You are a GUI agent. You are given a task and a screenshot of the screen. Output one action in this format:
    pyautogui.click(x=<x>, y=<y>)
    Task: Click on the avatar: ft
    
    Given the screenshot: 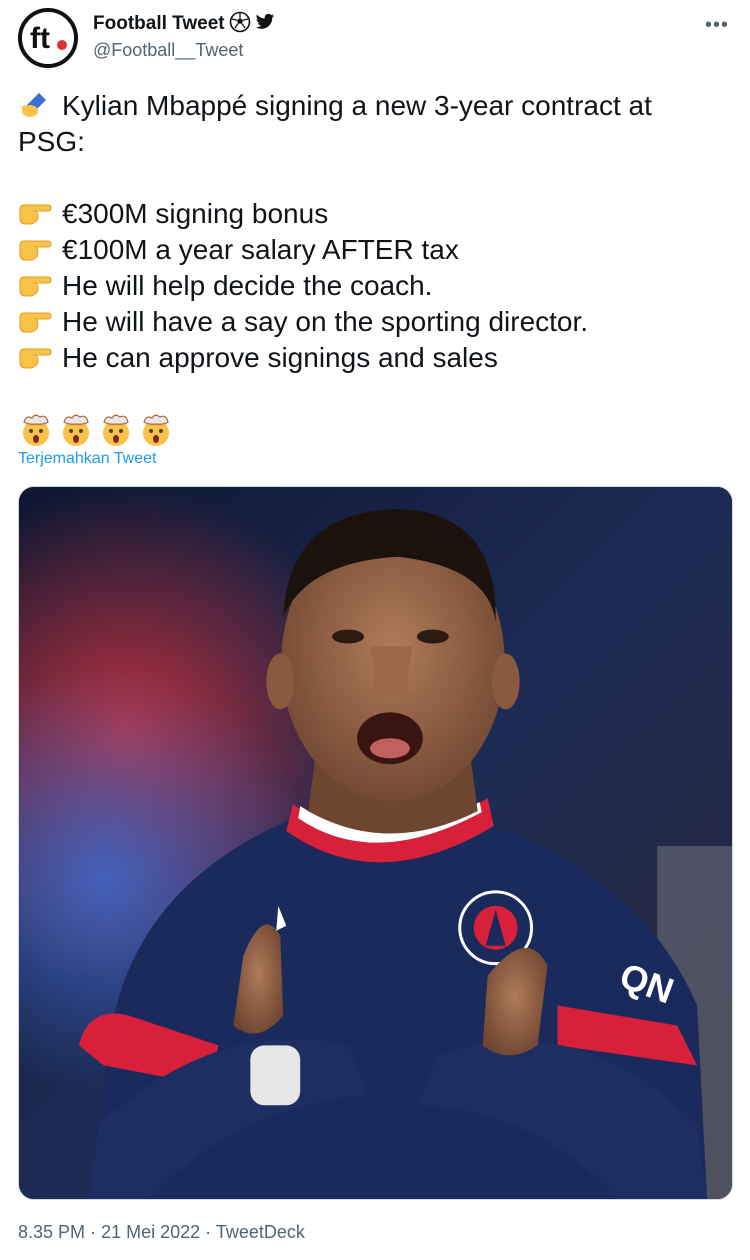 What is the action you would take?
    pyautogui.click(x=48, y=38)
    